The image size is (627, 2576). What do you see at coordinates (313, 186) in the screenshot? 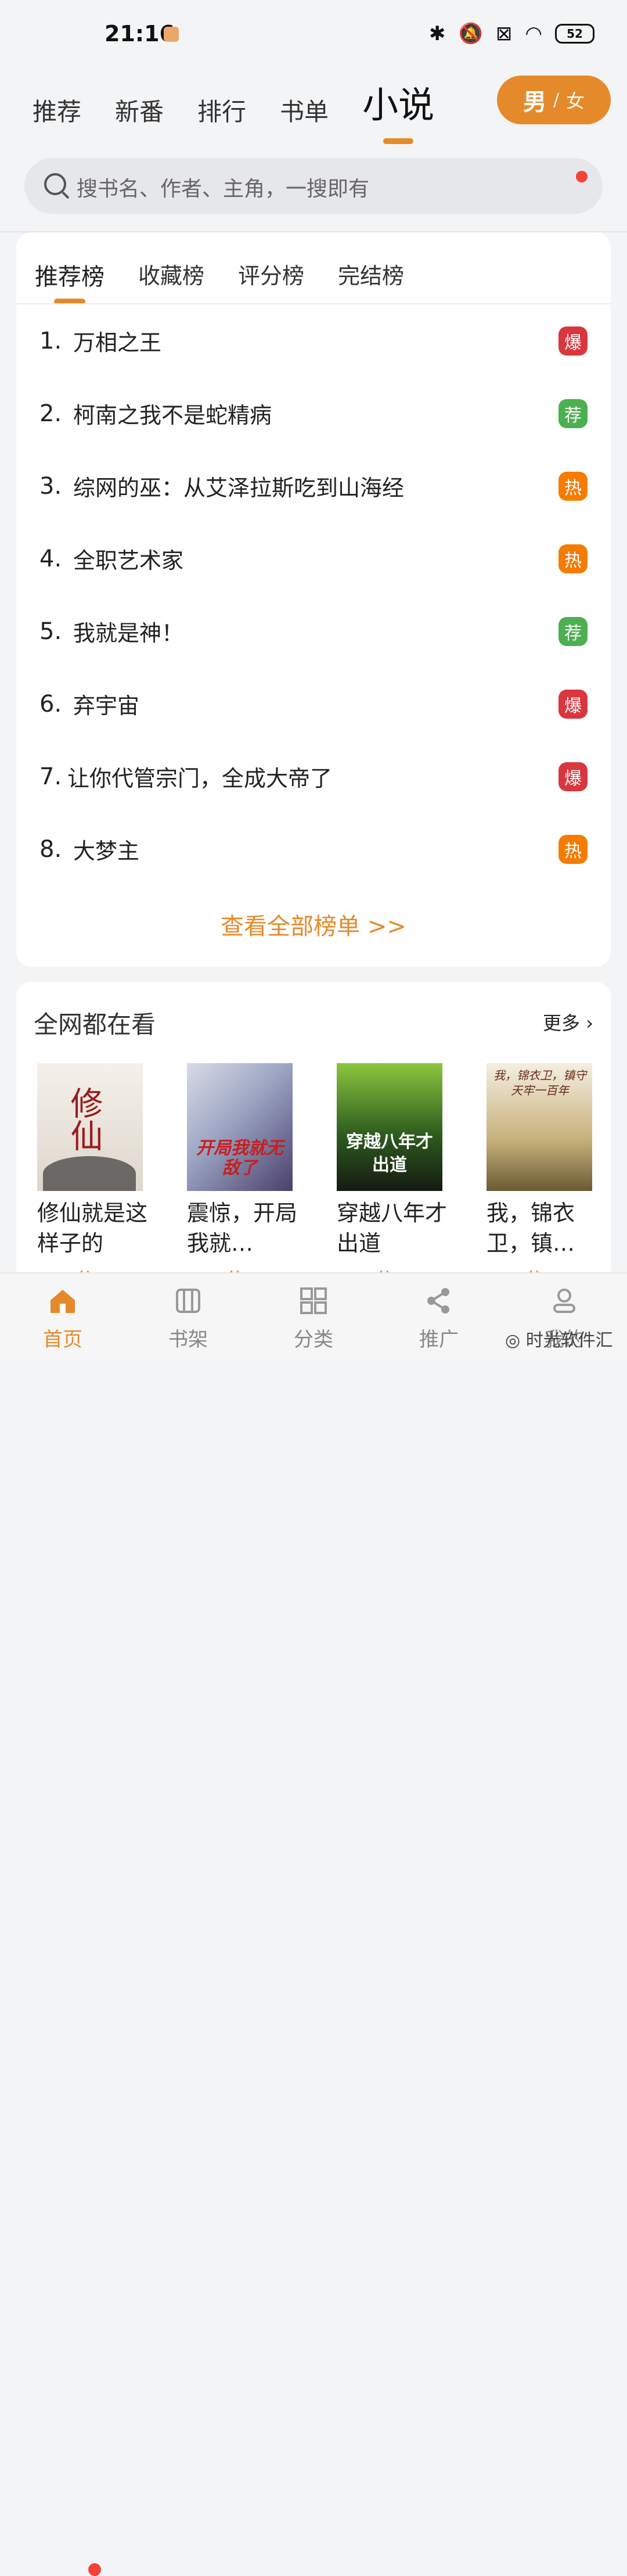
I see `search-bar: 搜书名、作者、主角，一搜即有` at bounding box center [313, 186].